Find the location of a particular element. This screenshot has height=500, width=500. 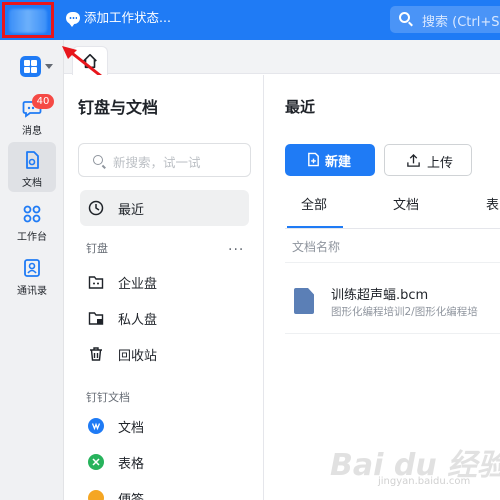

nav-label-sheet: 表格 is located at coordinates (131, 464).